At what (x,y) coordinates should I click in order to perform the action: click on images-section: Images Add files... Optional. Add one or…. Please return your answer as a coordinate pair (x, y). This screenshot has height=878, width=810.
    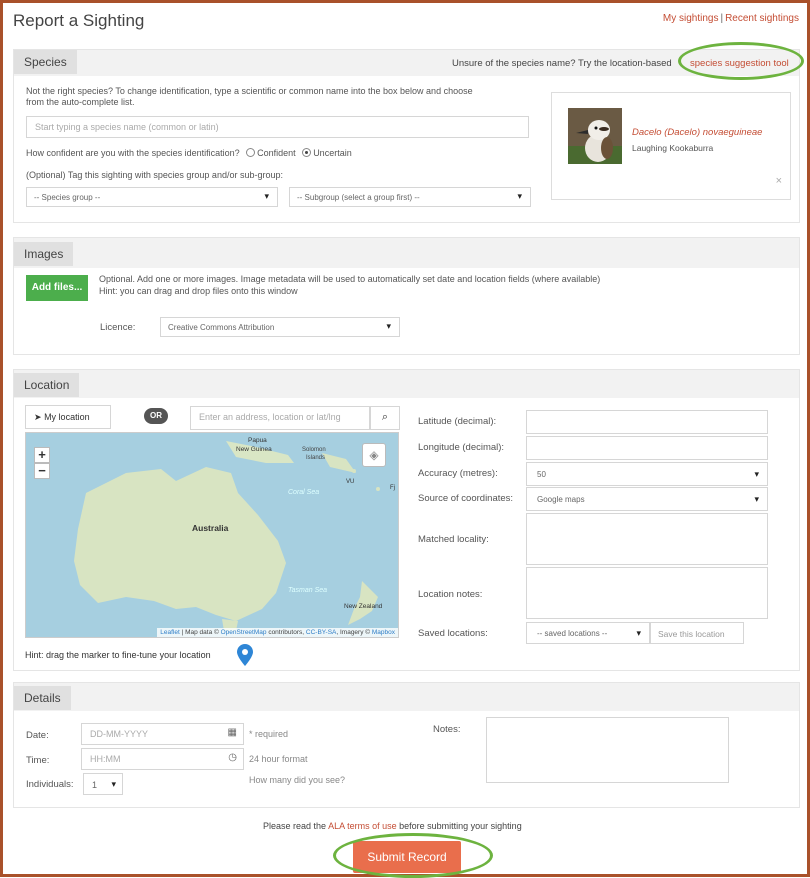
    Looking at the image, I should click on (406, 296).